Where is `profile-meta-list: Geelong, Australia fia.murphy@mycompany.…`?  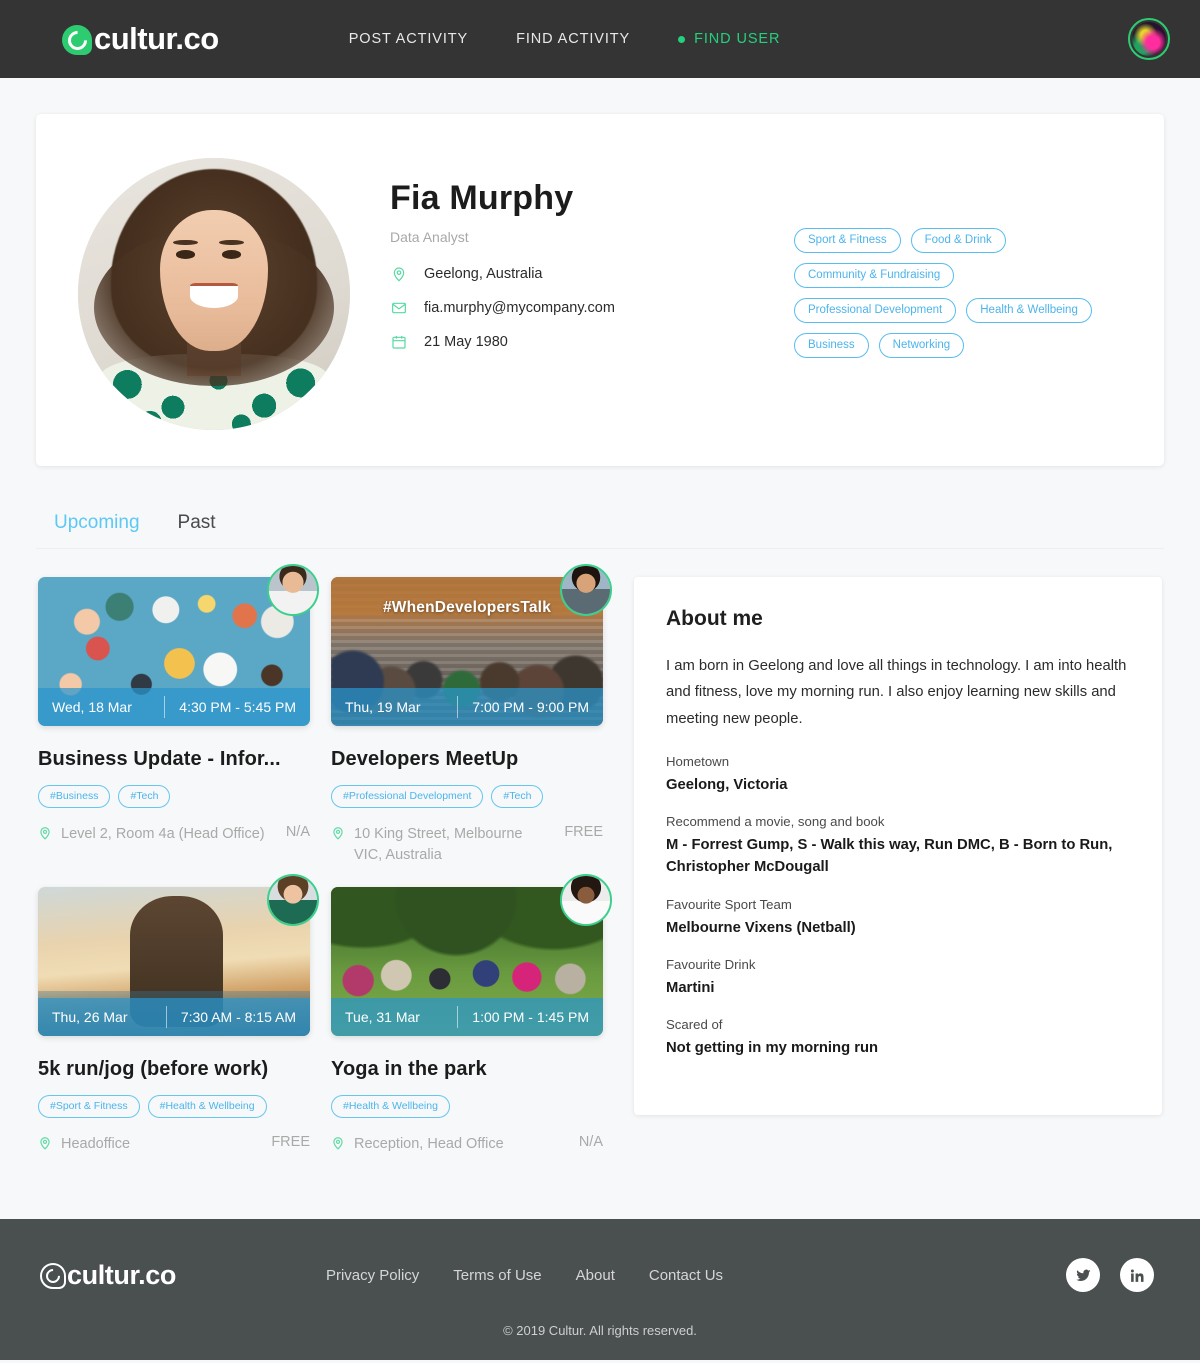
profile-meta-list: Geelong, Australia fia.murphy@mycompany.… is located at coordinates (555, 308).